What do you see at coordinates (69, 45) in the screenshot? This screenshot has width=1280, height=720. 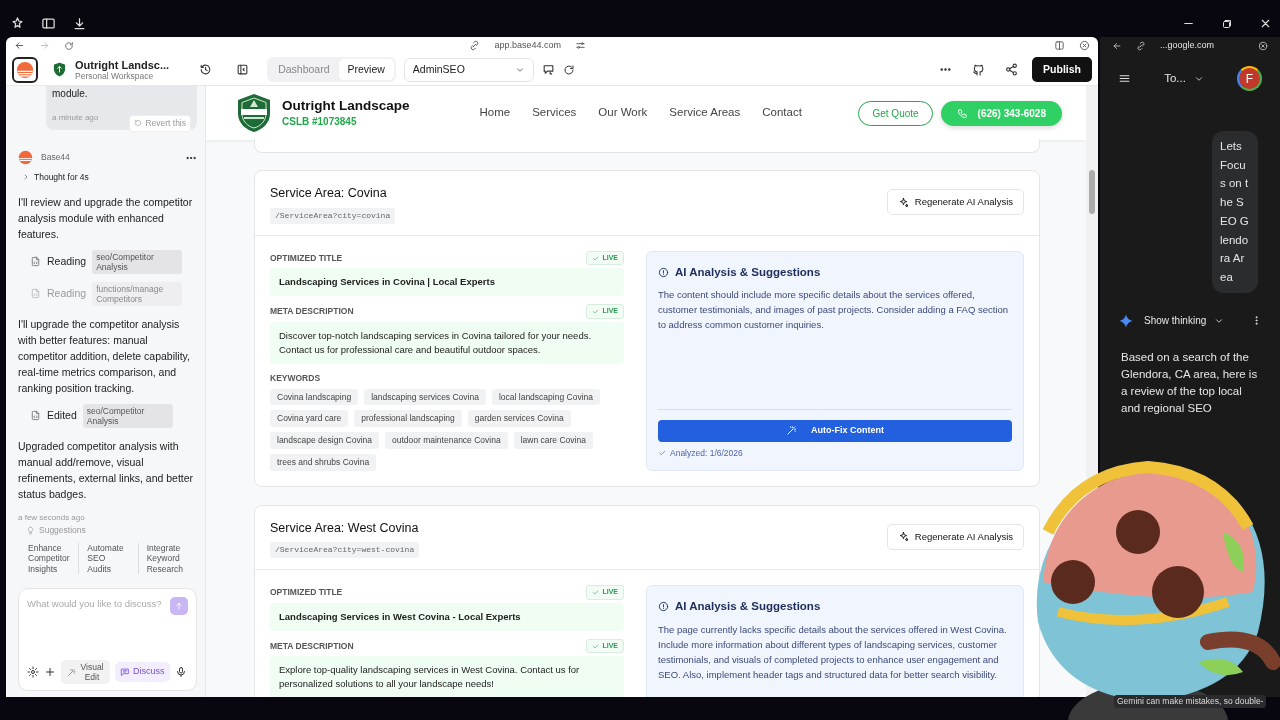 I see `reload-icon` at bounding box center [69, 45].